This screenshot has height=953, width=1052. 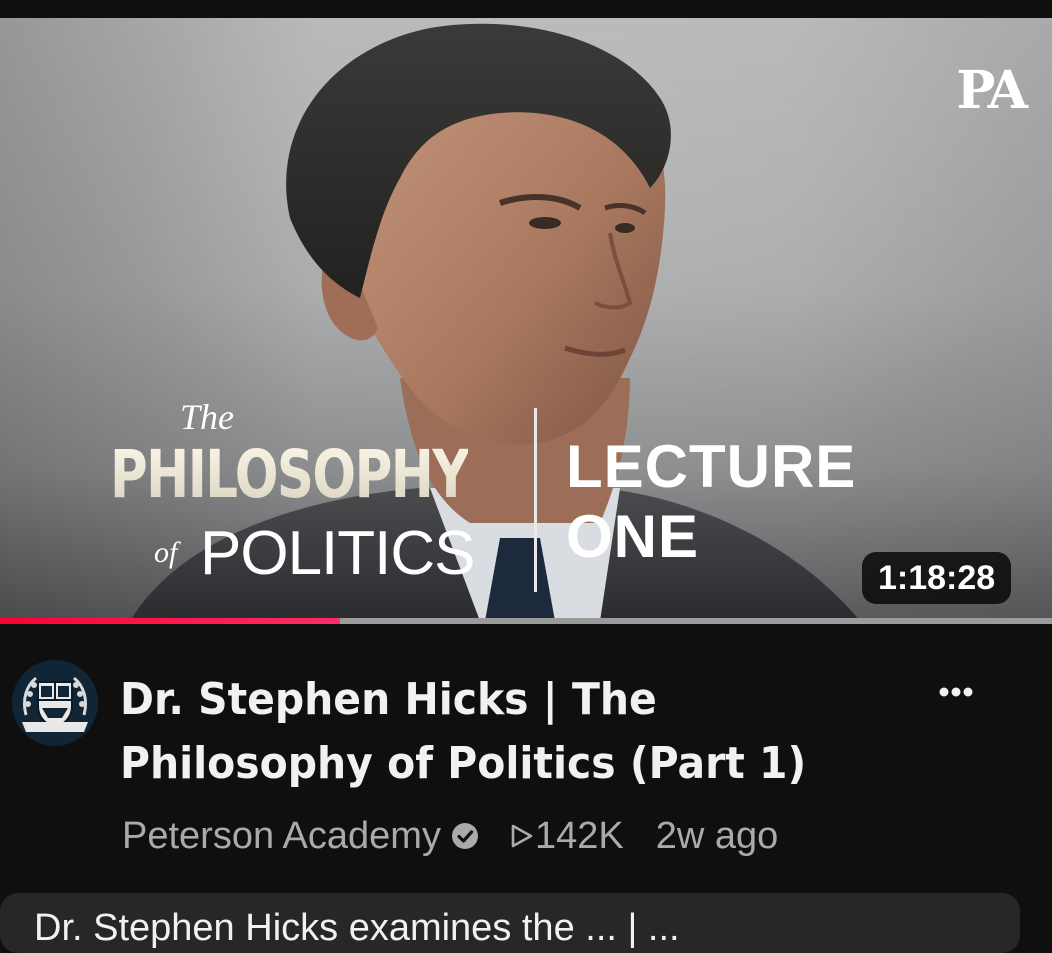 What do you see at coordinates (290, 474) in the screenshot?
I see `thumbnail-title-philosophy: PHILOSOPHY` at bounding box center [290, 474].